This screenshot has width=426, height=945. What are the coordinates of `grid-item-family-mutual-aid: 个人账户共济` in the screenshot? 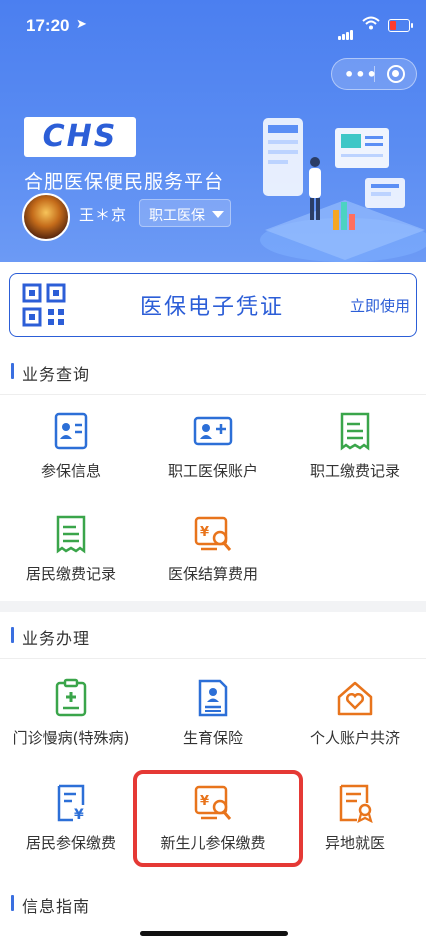 It's located at (355, 714).